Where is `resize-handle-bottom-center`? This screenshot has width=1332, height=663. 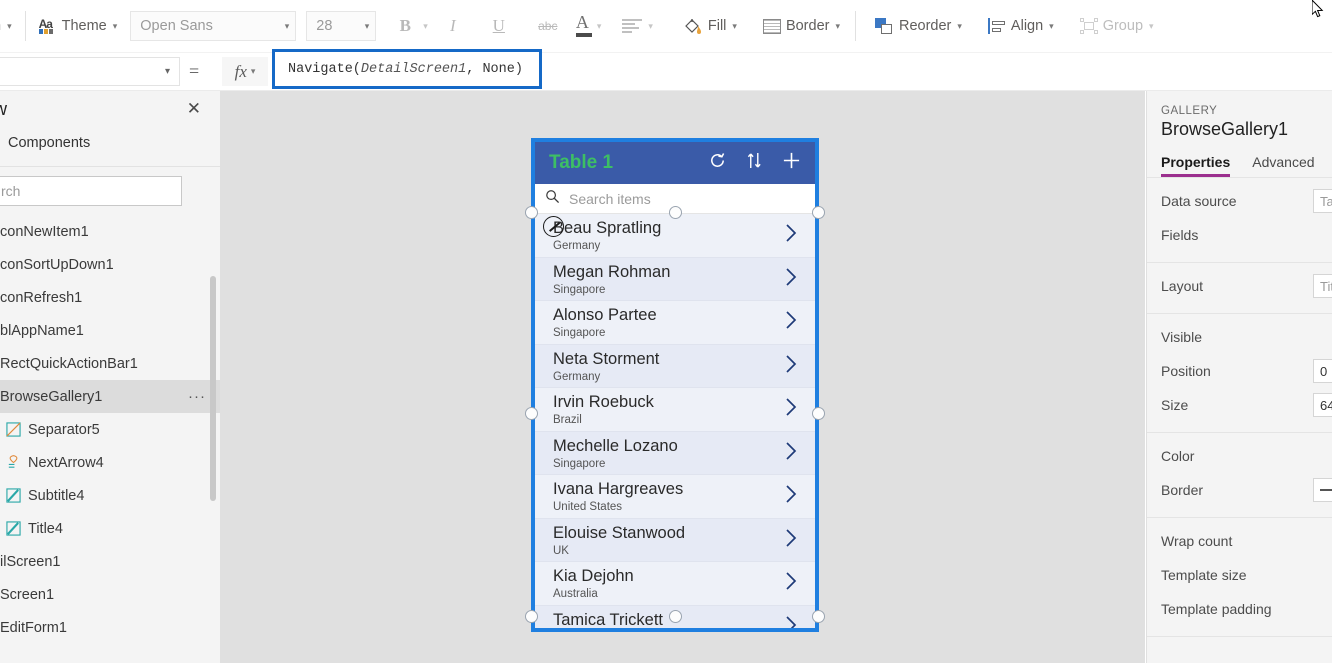 resize-handle-bottom-center is located at coordinates (675, 616).